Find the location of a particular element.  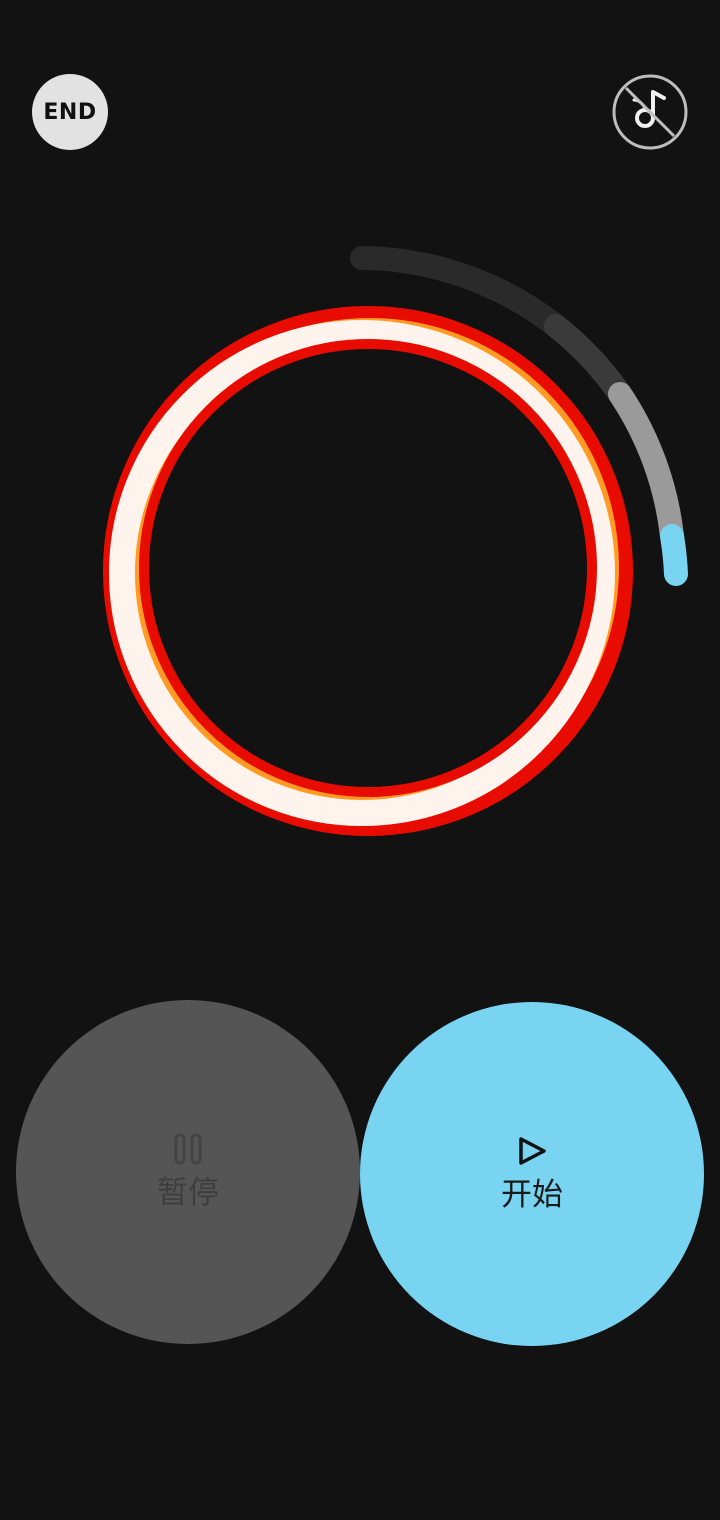

music-off-icon is located at coordinates (650, 112).